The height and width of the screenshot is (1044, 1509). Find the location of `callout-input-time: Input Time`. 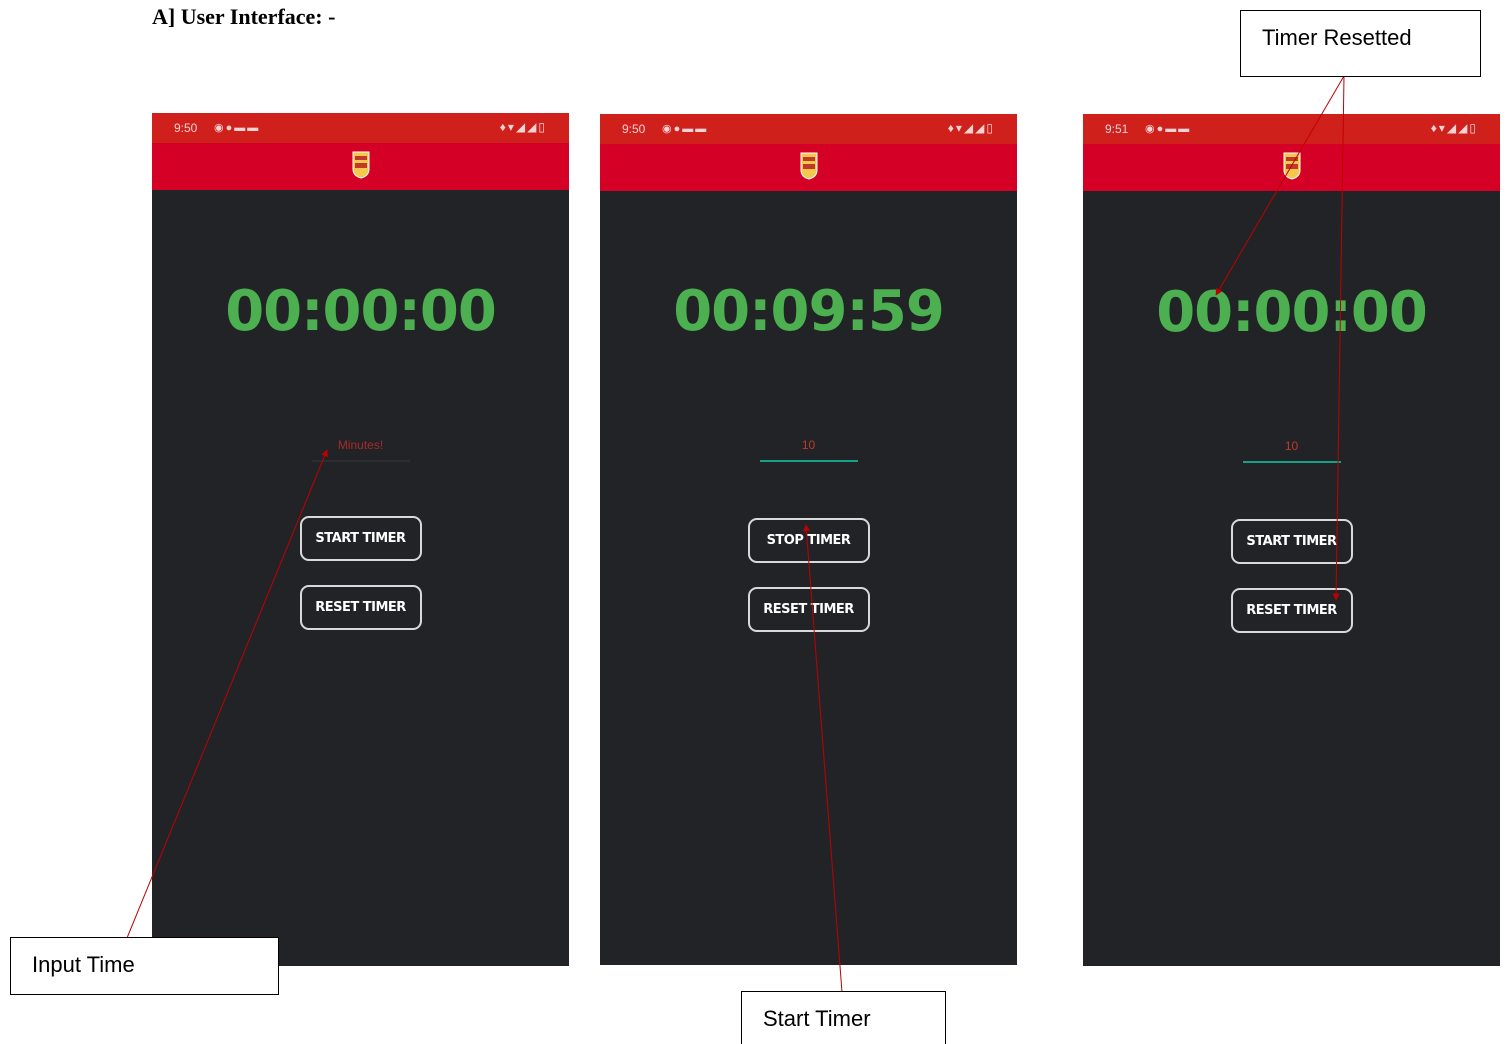

callout-input-time: Input Time is located at coordinates (144, 966).